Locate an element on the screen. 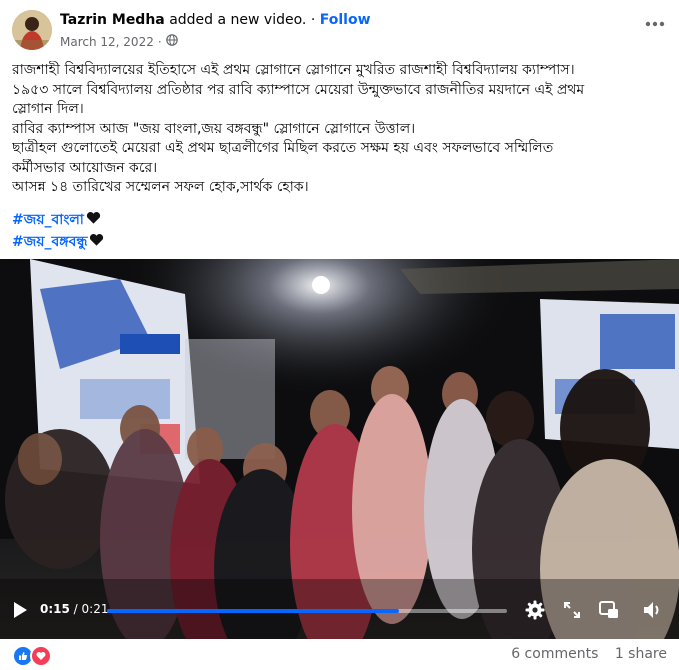  body-line: কর্মীসভার আয়োজন করে। is located at coordinates (85, 167).